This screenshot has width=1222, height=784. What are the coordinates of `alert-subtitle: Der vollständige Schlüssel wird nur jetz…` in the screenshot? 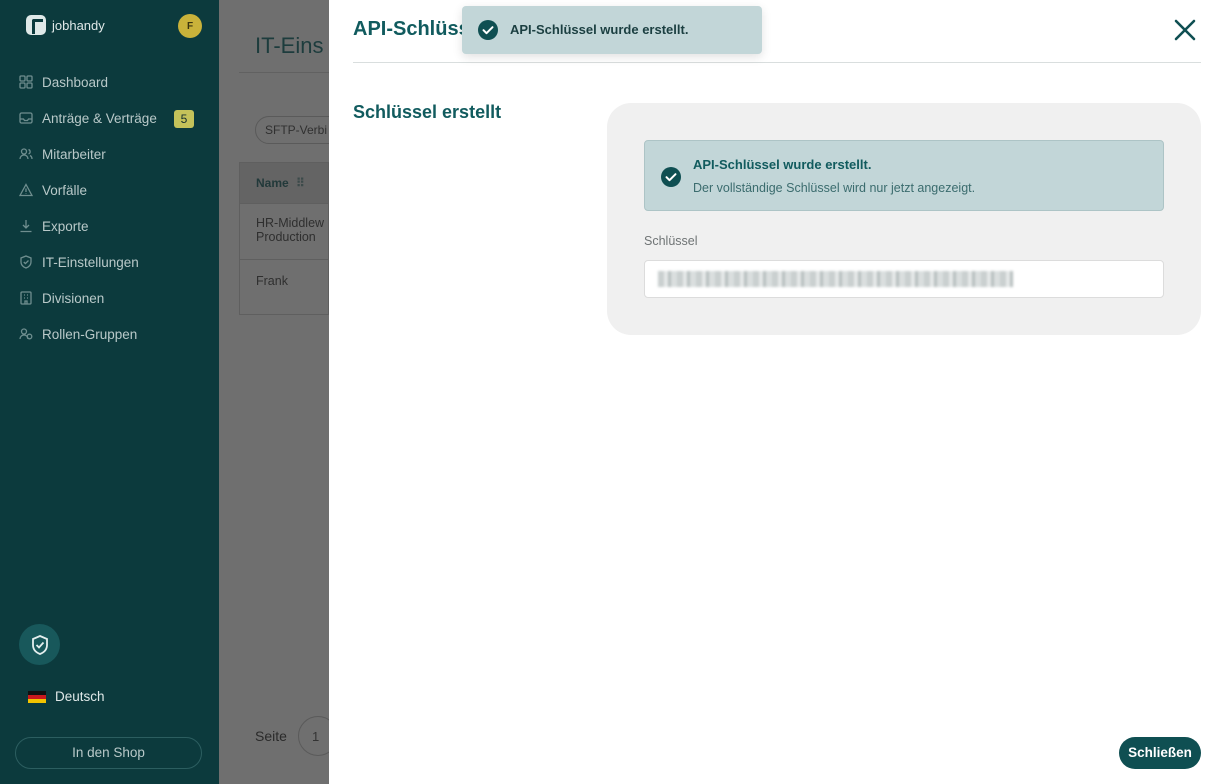 It's located at (834, 188).